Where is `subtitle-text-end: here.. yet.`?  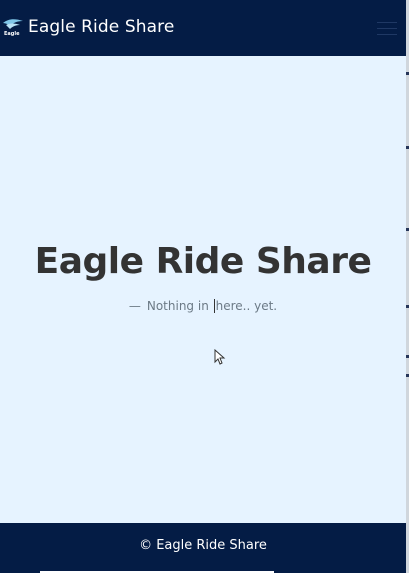 subtitle-text-end: here.. yet. is located at coordinates (246, 306).